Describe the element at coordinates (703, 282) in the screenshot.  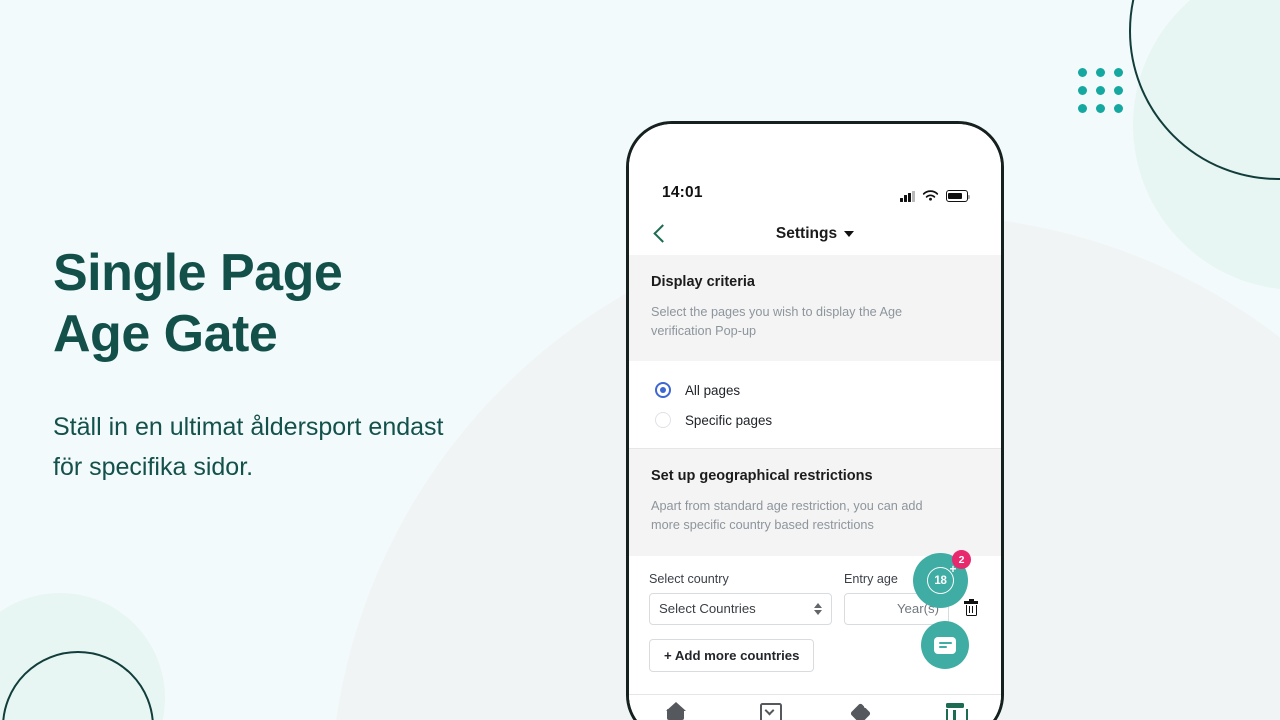
I see `display-criteria-title: Display criteria` at that location.